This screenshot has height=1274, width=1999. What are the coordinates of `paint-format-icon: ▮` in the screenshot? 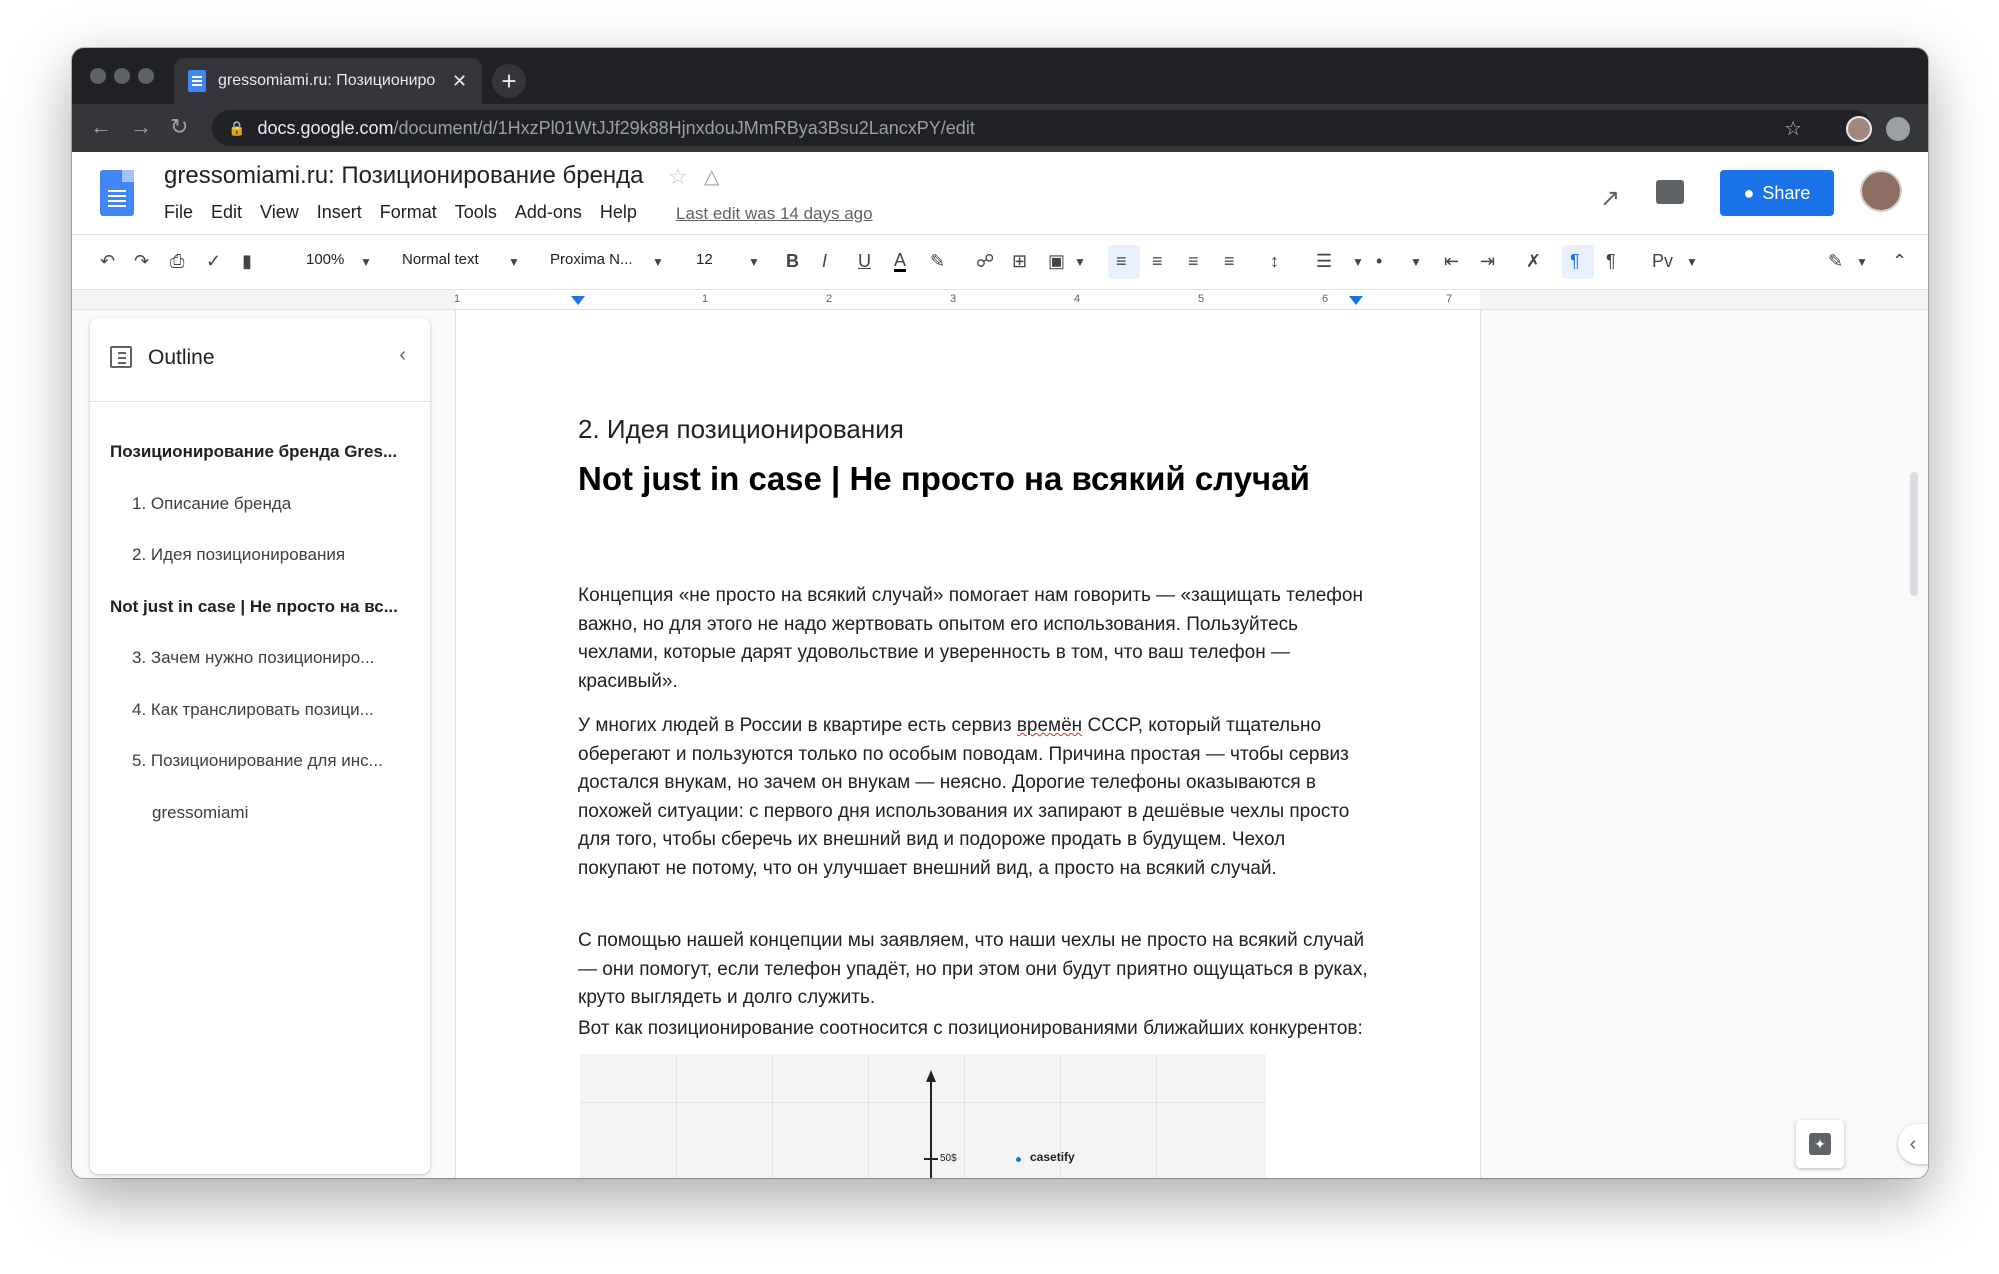 It's located at (247, 261).